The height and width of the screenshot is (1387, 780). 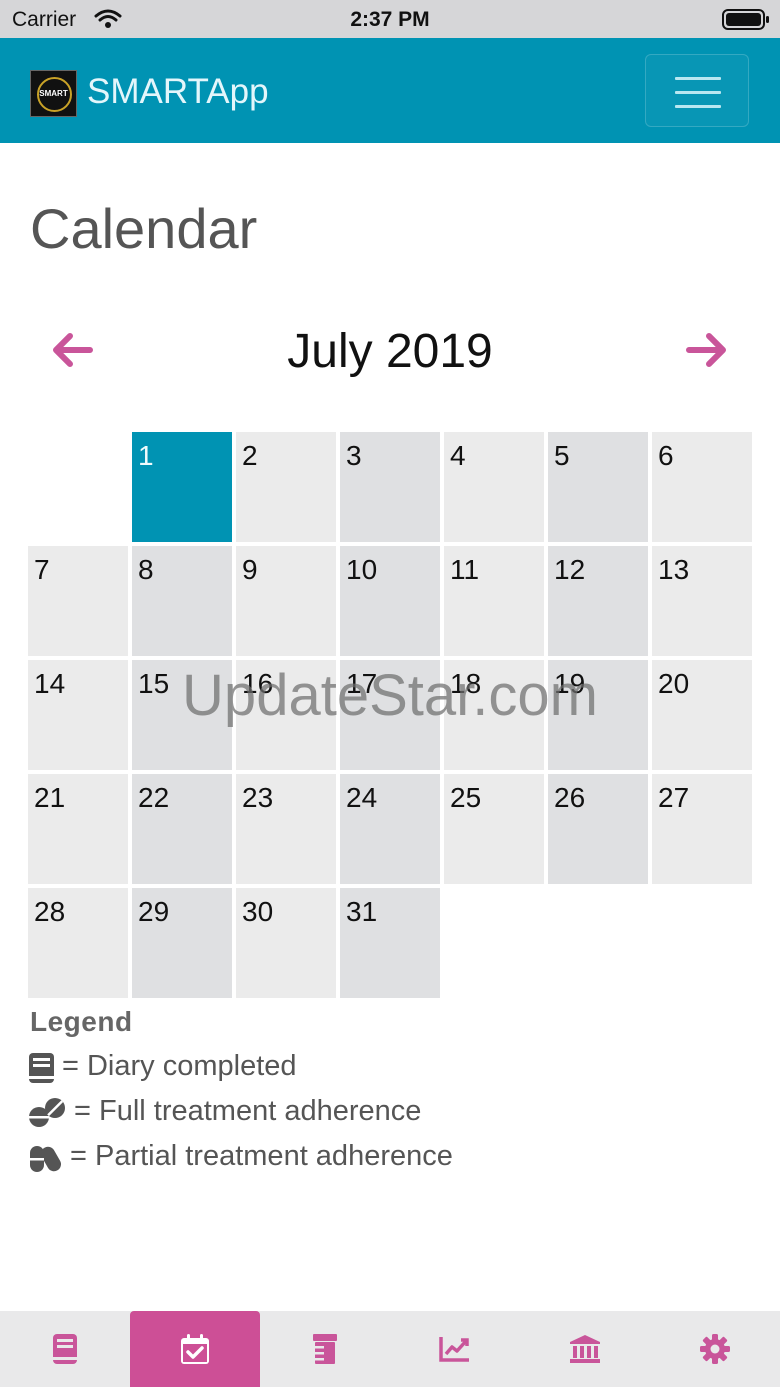 I want to click on calendar-day-cell: 26, so click(x=598, y=829).